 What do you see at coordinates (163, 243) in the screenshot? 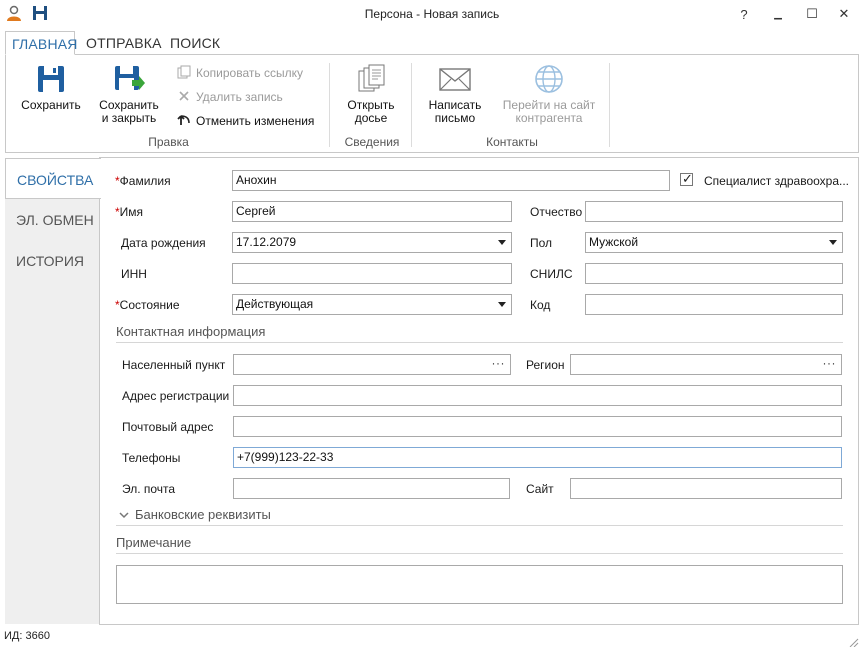
I see `birthdate-label: Дата рождения` at bounding box center [163, 243].